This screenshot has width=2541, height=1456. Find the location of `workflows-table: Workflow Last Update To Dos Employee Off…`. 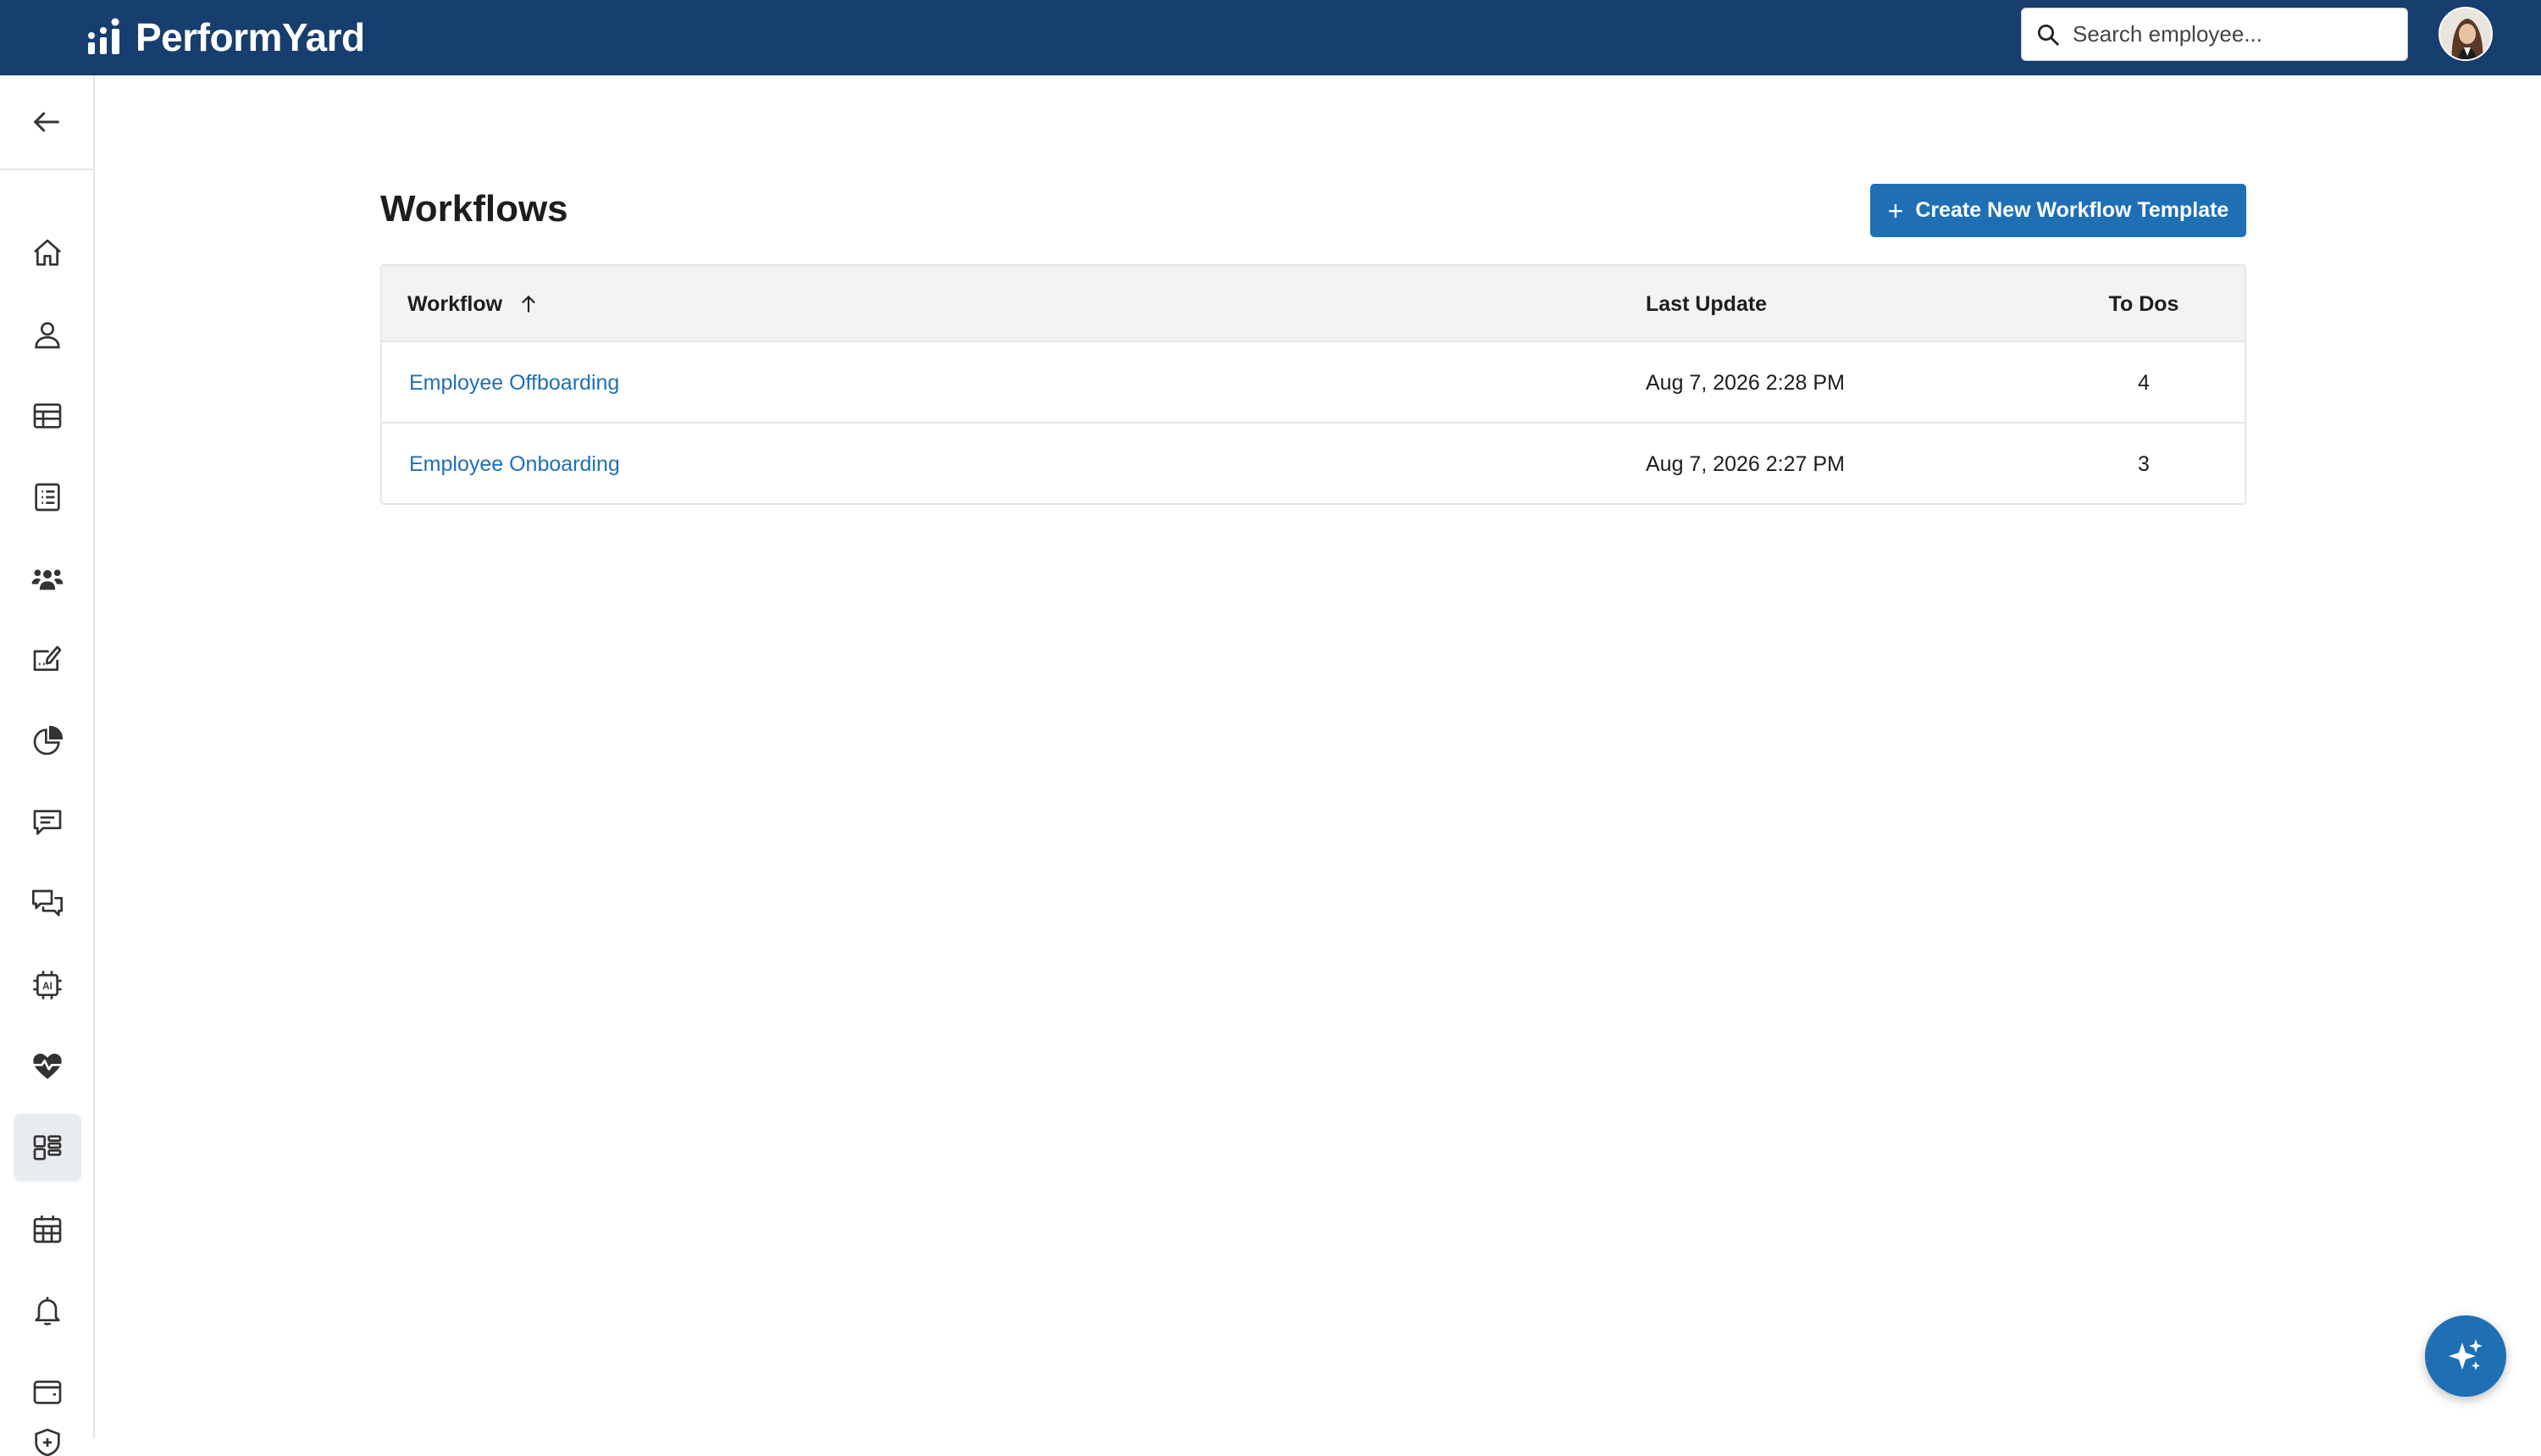

workflows-table: Workflow Last Update To Dos Employee Off… is located at coordinates (1313, 384).